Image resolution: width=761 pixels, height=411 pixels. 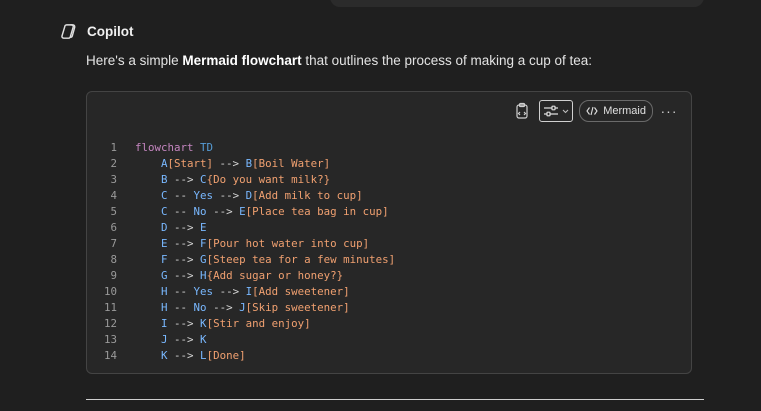 What do you see at coordinates (291, 163) in the screenshot?
I see `code-token: [Boil Water]` at bounding box center [291, 163].